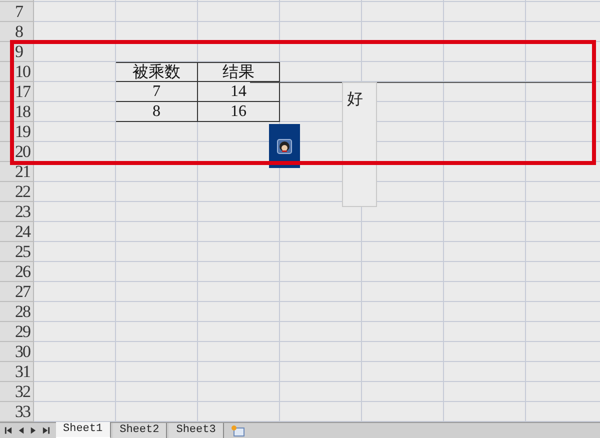 Image resolution: width=600 pixels, height=438 pixels. Describe the element at coordinates (17, 312) in the screenshot. I see `row-header: 28` at that location.